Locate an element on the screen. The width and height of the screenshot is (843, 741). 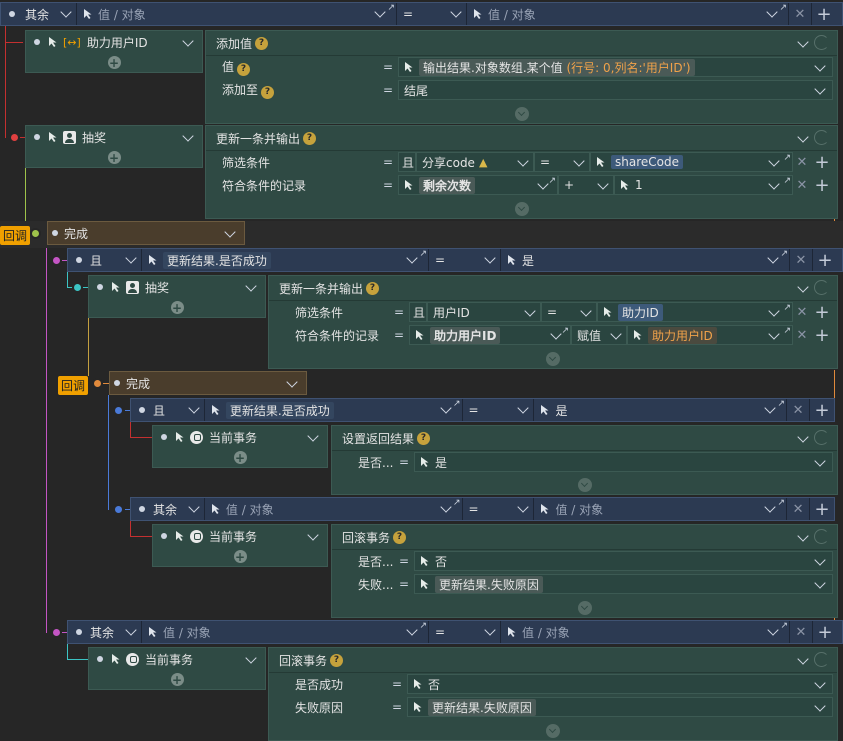
record-value-field: 助力用户ID ↗ is located at coordinates (710, 335).